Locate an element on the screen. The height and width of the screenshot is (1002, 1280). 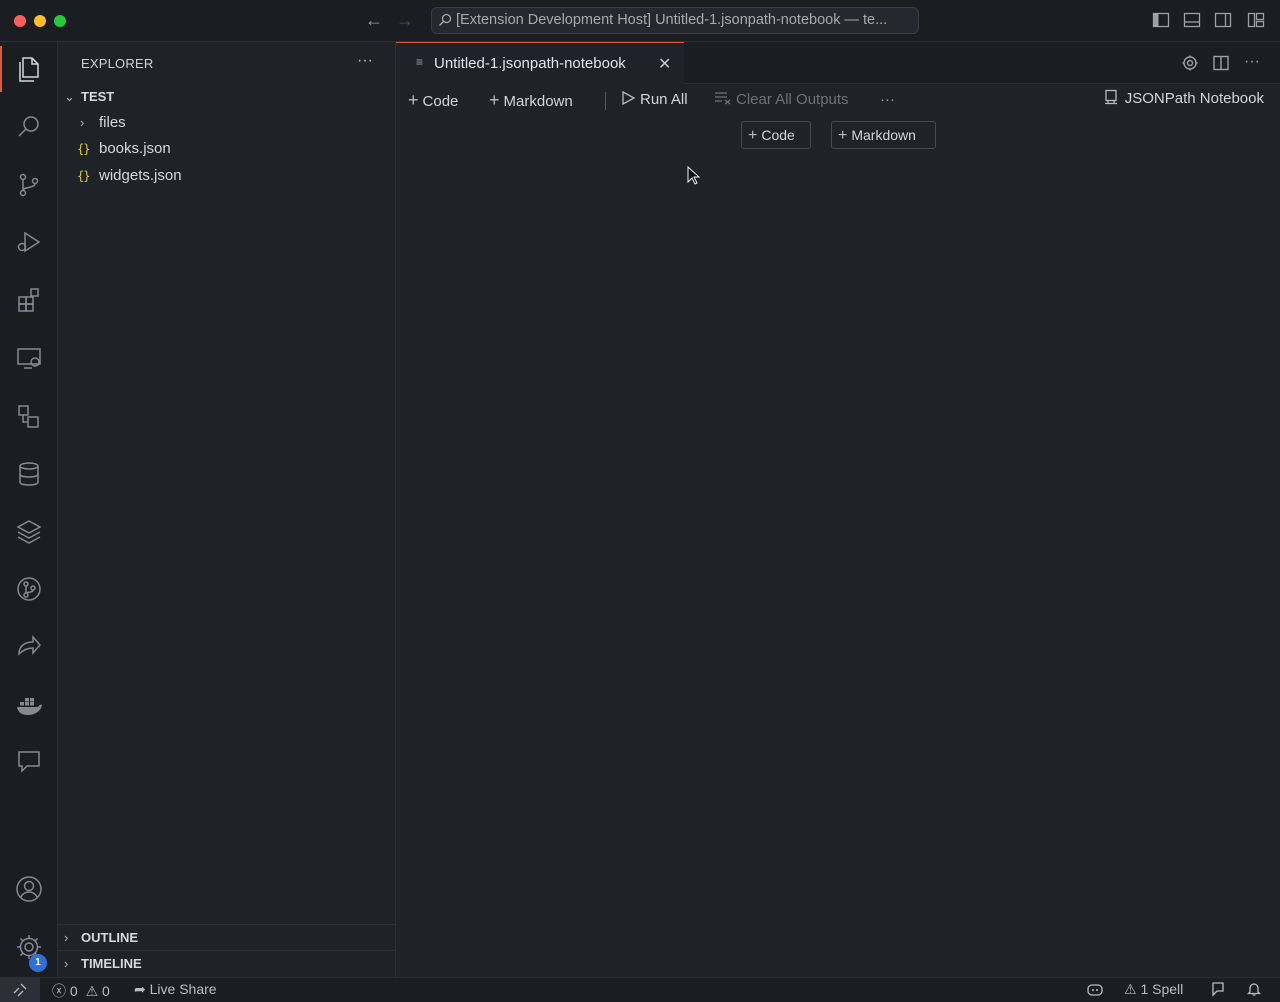
split-editor-icon is located at coordinates (1221, 63).